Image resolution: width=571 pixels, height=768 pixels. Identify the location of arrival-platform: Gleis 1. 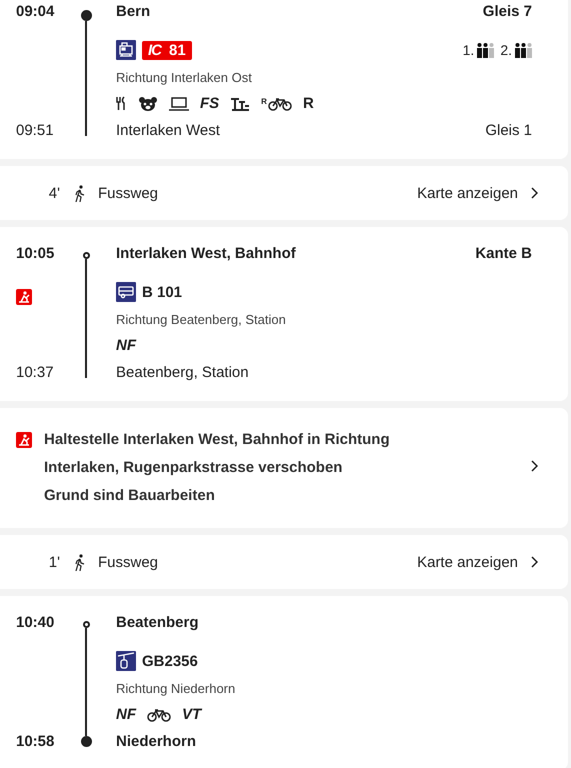
(508, 130).